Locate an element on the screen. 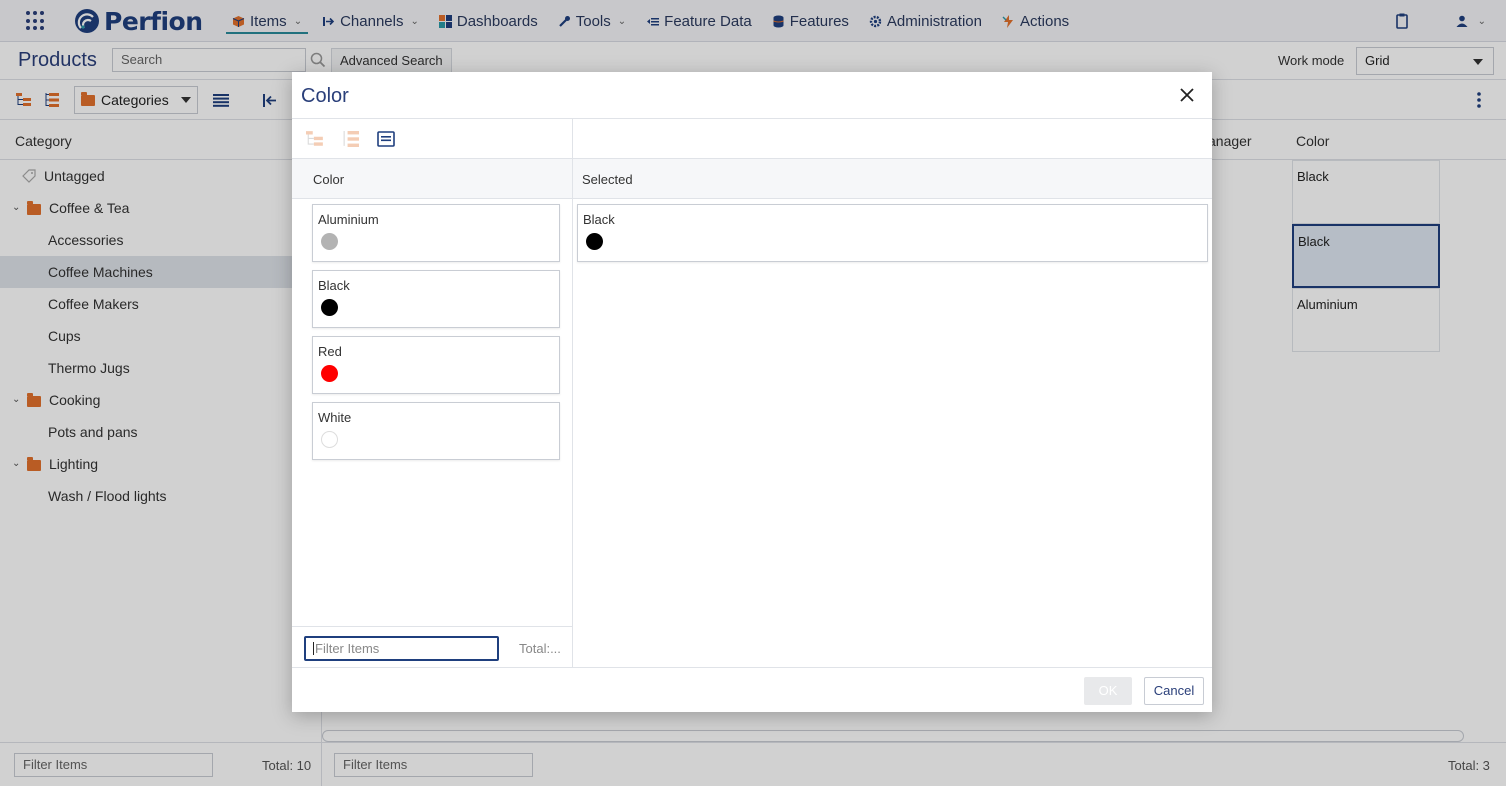 The width and height of the screenshot is (1506, 786). color-card-white: White is located at coordinates (436, 431).